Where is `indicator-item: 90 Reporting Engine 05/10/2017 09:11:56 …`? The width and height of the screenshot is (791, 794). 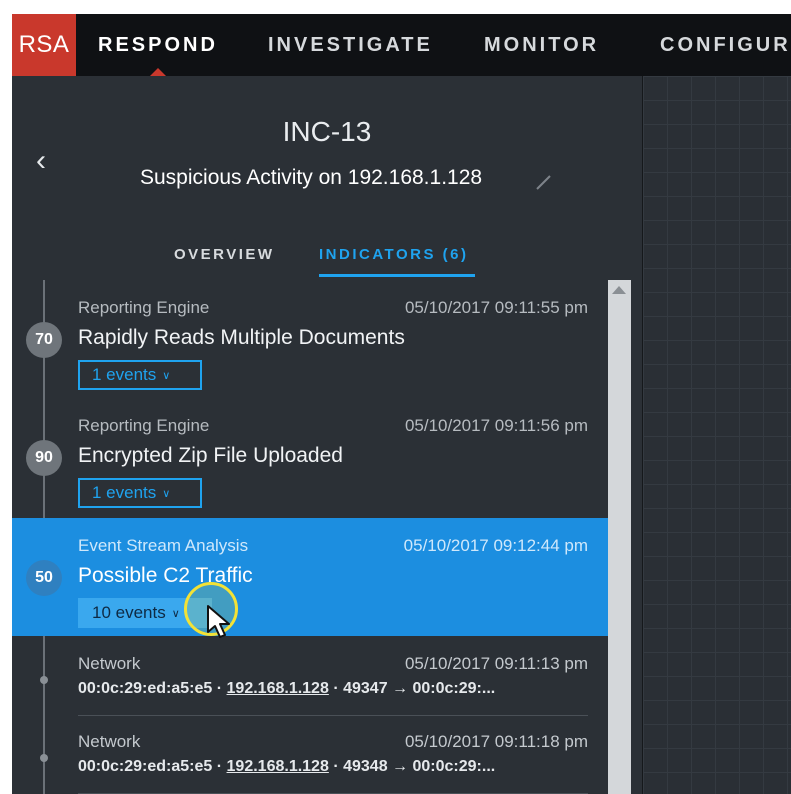
indicator-item: 90 Reporting Engine 05/10/2017 09:11:56 … is located at coordinates (310, 457).